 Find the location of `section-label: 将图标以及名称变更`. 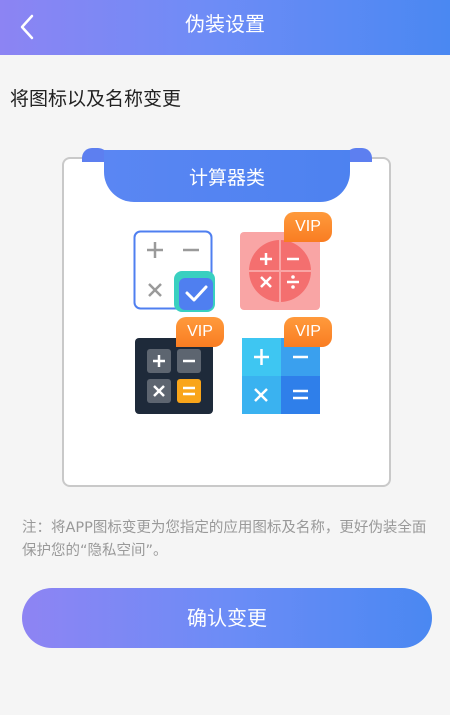

section-label: 将图标以及名称变更 is located at coordinates (96, 99).